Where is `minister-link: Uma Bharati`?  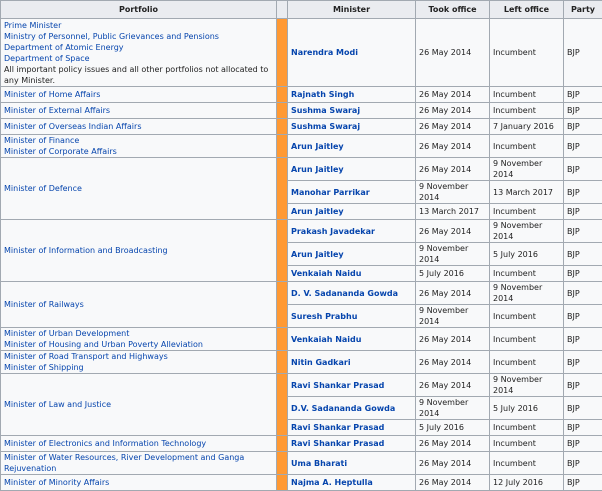 minister-link: Uma Bharati is located at coordinates (319, 463).